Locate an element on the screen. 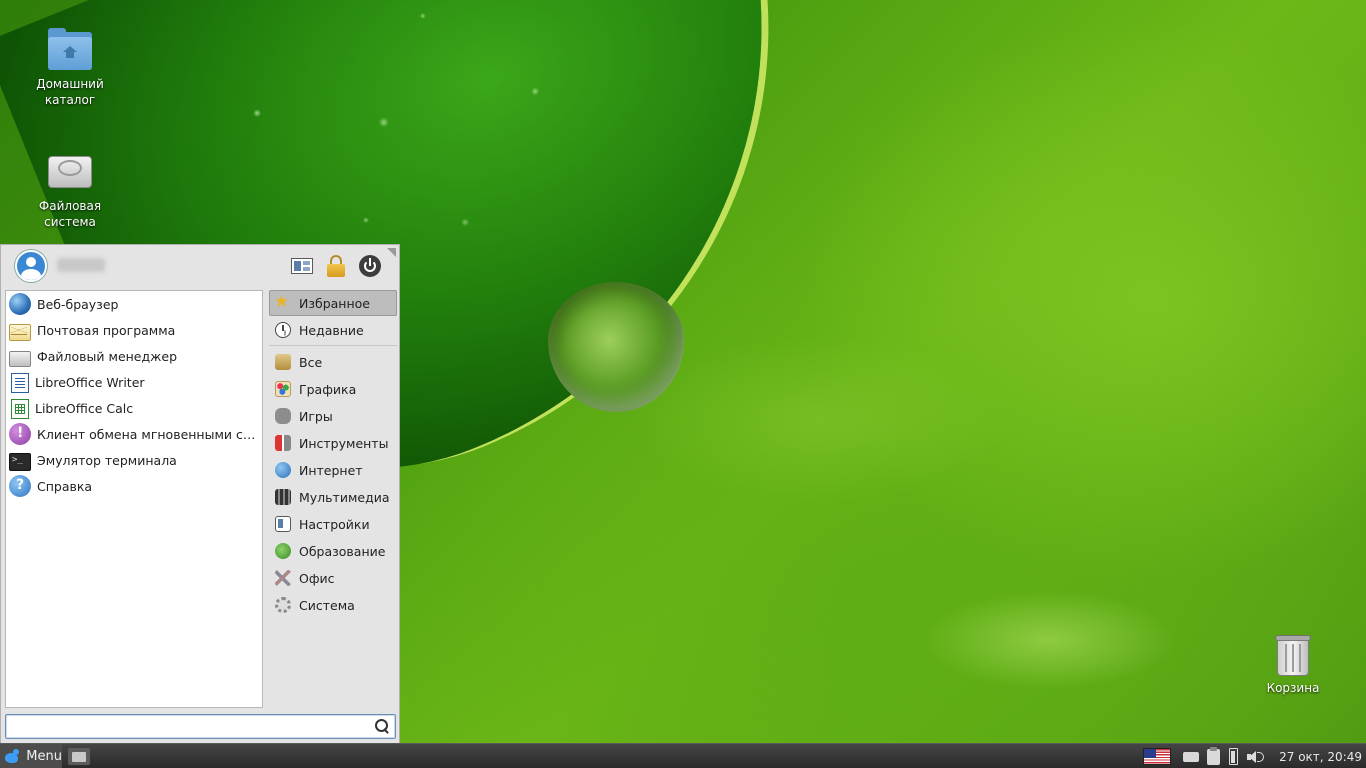  keyboard-layout-flag-icon is located at coordinates (1157, 756).